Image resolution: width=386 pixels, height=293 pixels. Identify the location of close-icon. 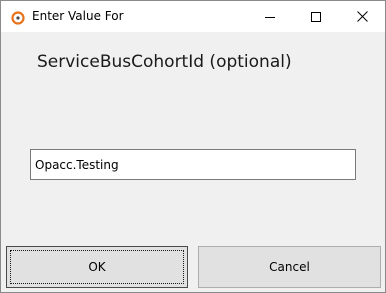
(362, 16).